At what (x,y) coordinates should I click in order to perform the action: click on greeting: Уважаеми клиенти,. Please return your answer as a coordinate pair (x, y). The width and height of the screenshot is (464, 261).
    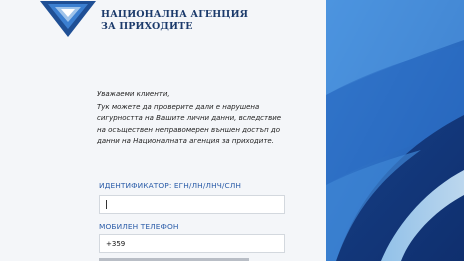
    Looking at the image, I should click on (133, 94).